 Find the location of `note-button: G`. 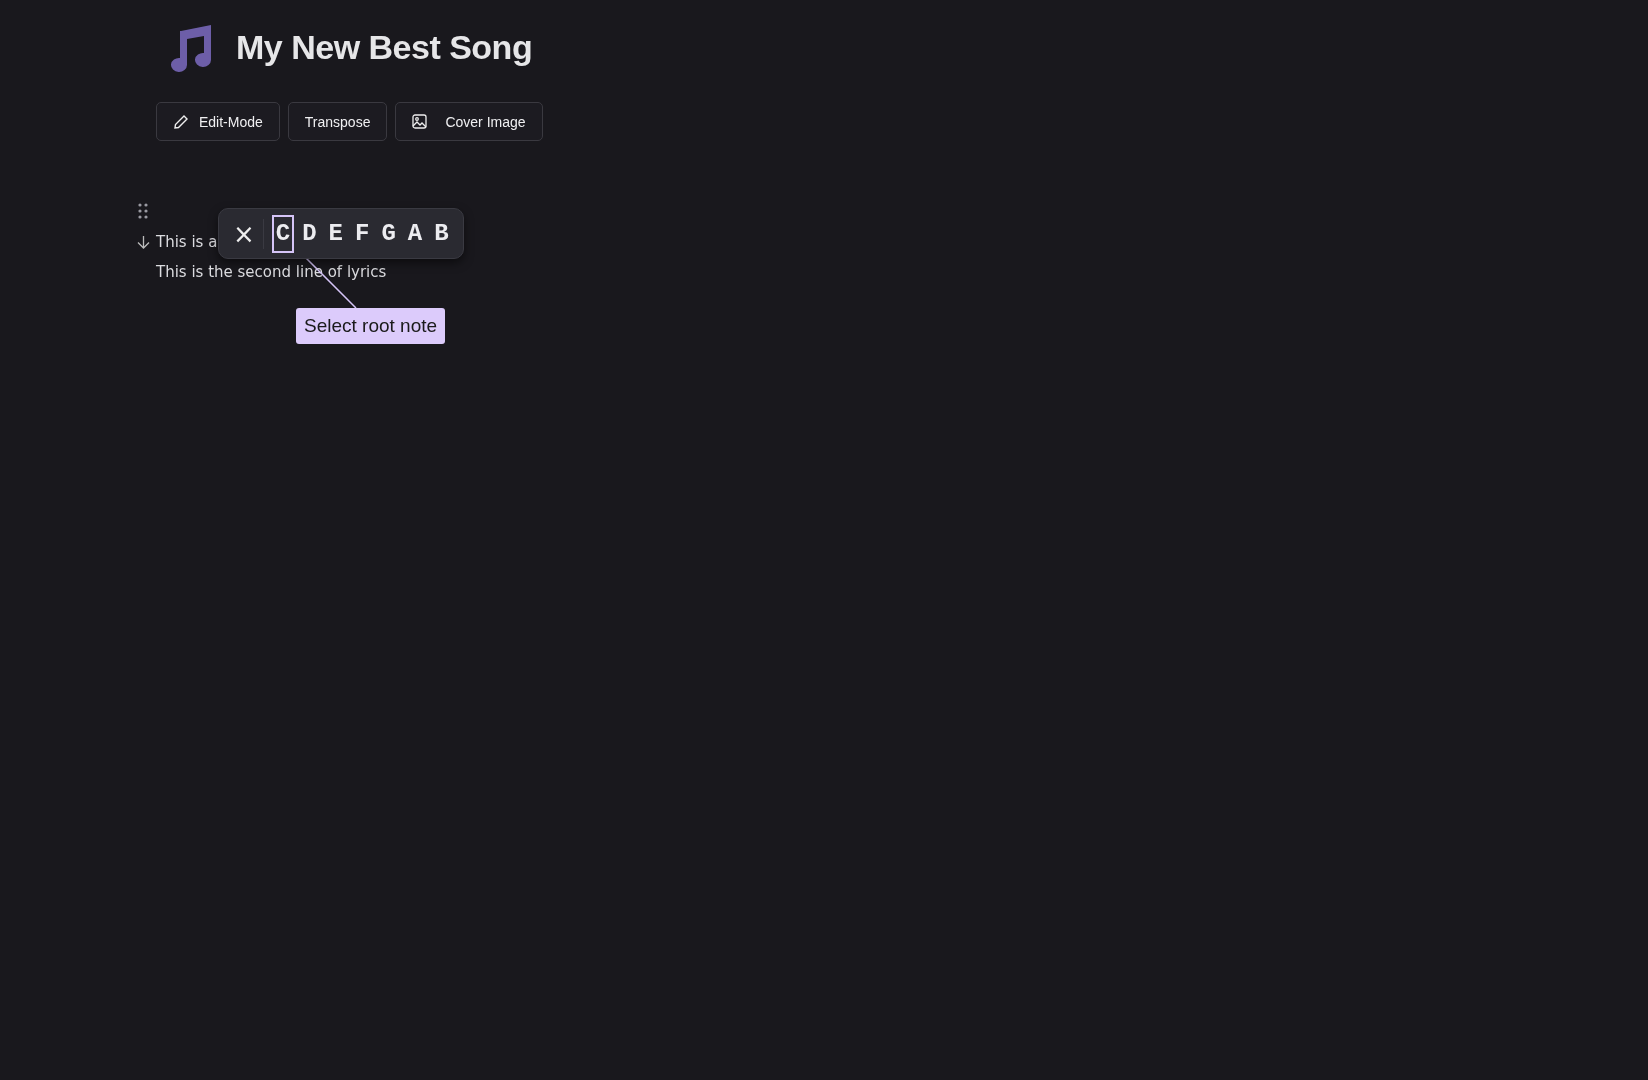

note-button: G is located at coordinates (388, 233).